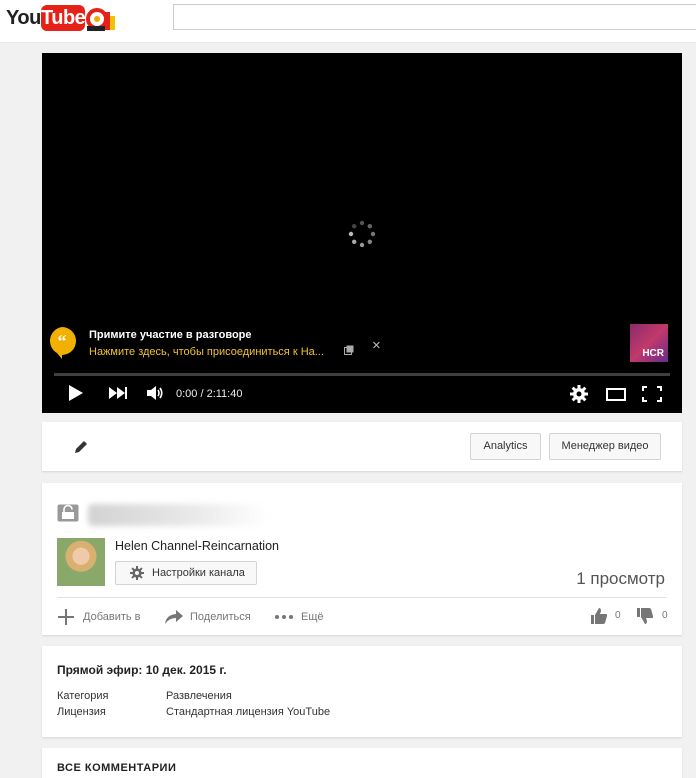 Image resolution: width=696 pixels, height=778 pixels. I want to click on publish-date: Прямой эфир: 10 дек. 2015 г., so click(142, 670).